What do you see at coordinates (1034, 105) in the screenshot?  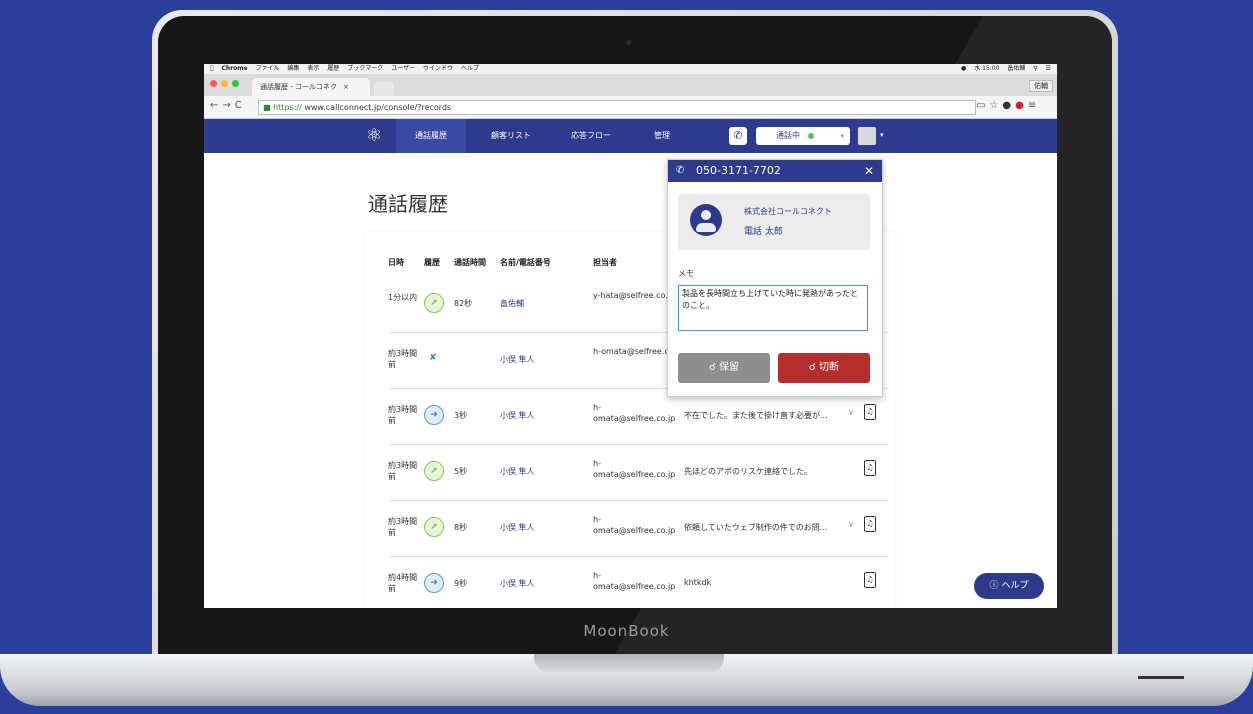 I see `chrome-menu-icon: ≡` at bounding box center [1034, 105].